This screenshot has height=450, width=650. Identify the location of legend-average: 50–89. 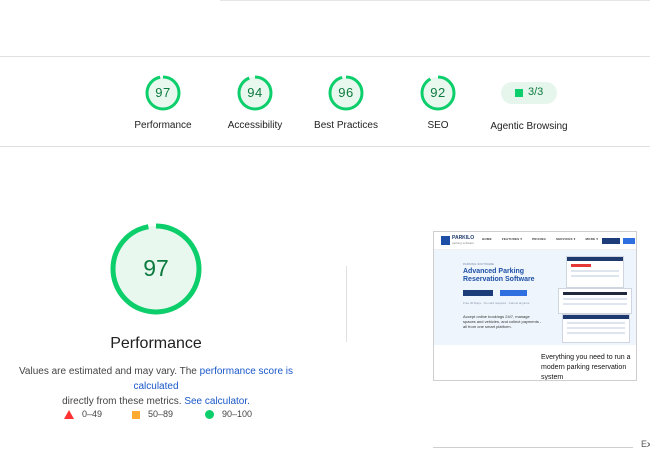
(152, 414).